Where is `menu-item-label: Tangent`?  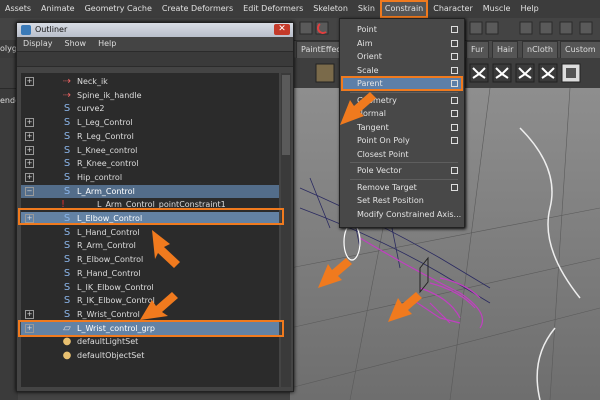 menu-item-label: Tangent is located at coordinates (373, 127).